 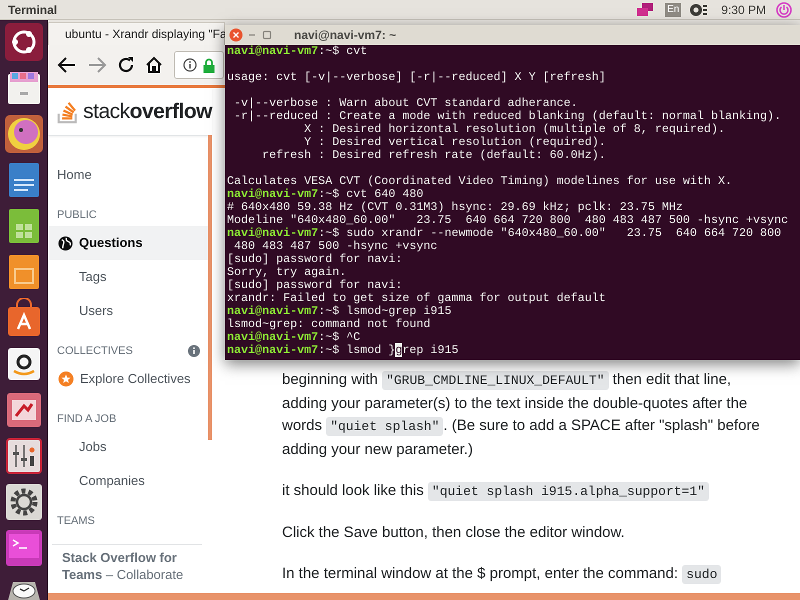 I want to click on nav-link: Companies, so click(x=130, y=481).